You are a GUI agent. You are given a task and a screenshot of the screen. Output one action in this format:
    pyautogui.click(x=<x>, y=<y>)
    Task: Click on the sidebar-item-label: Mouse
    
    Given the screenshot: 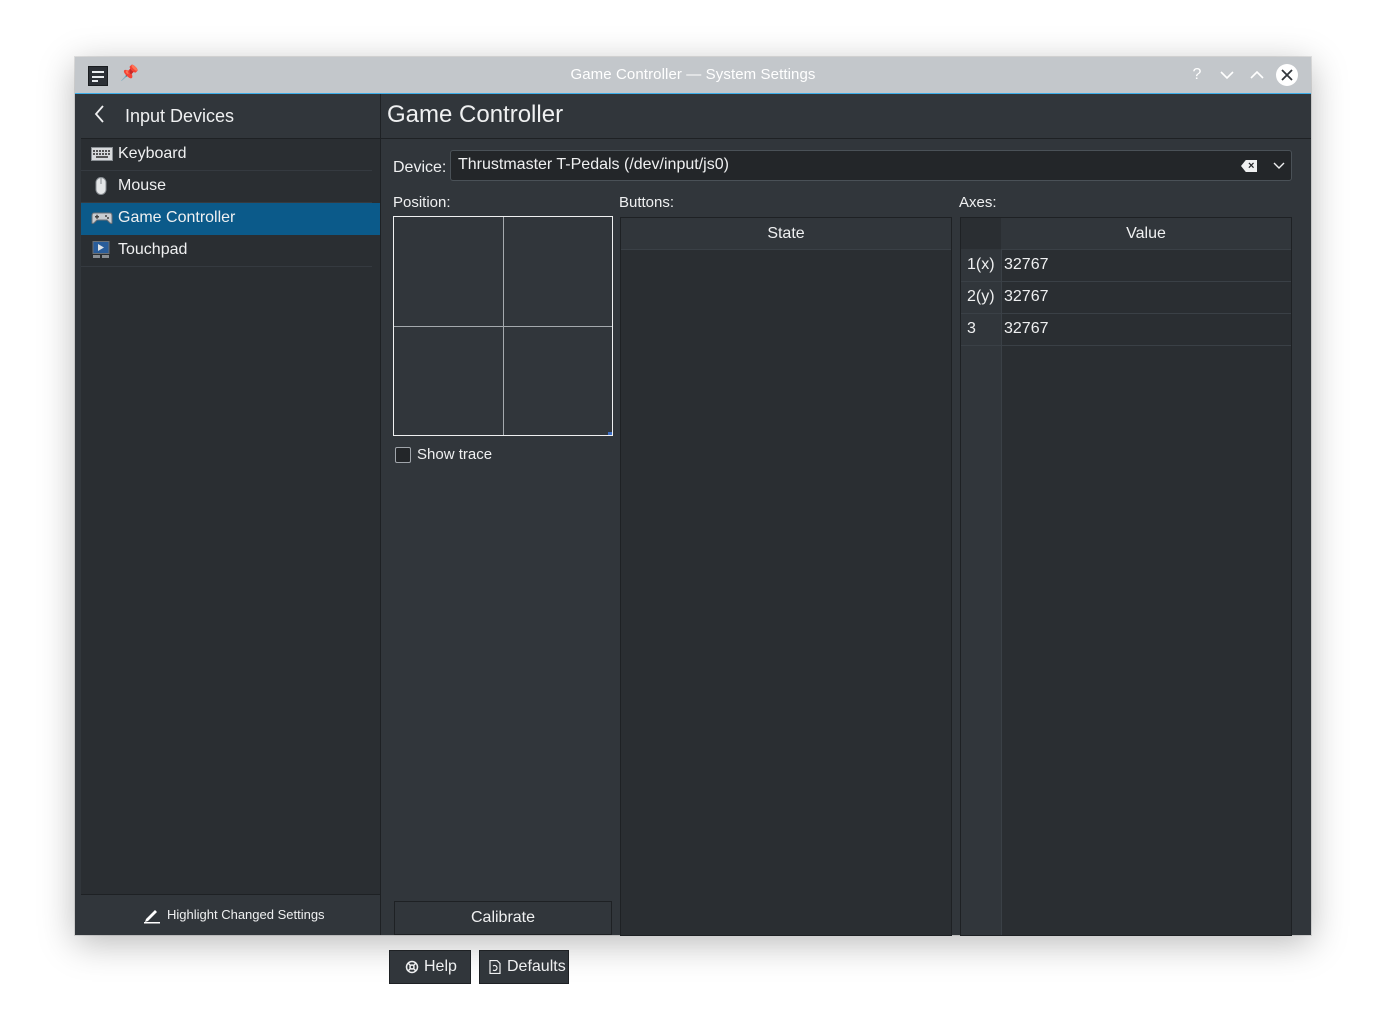 What is the action you would take?
    pyautogui.click(x=142, y=185)
    